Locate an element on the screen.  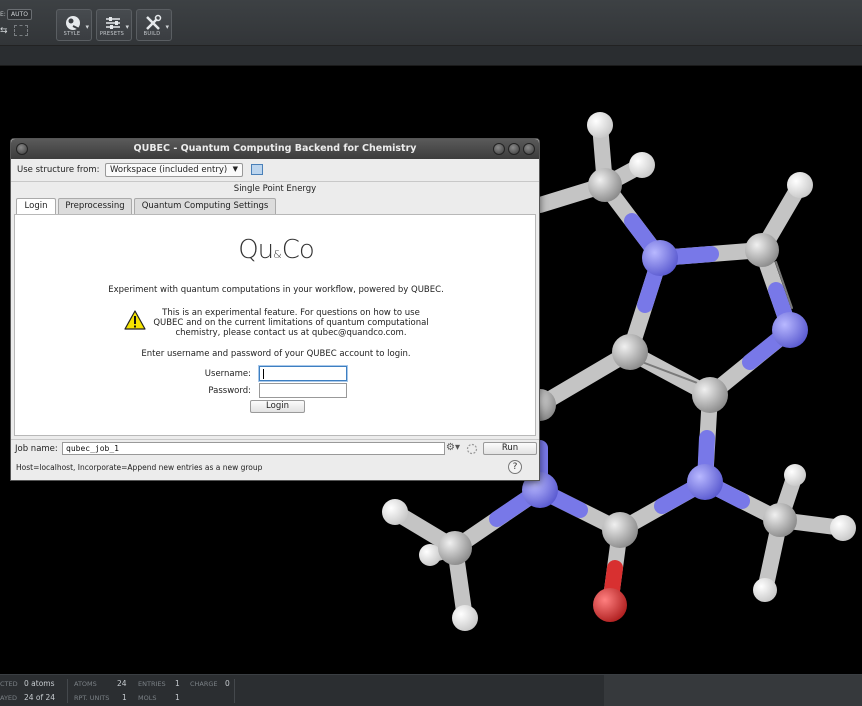
use-structure-label: Use structure from: is located at coordinates (58, 170).